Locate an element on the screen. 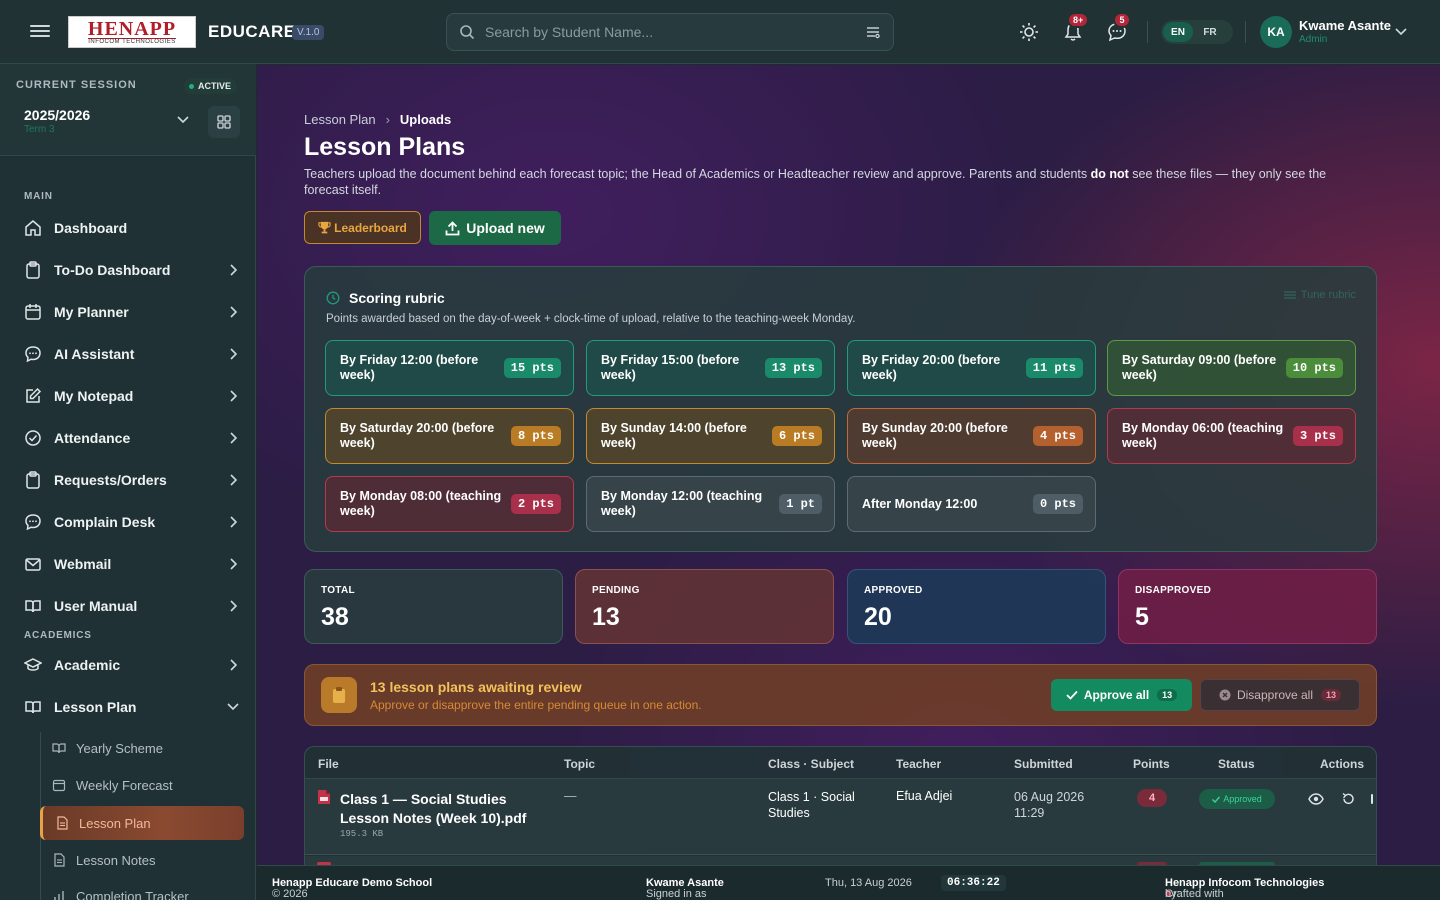  sidebar-item-attendance: Attendance is located at coordinates (132, 438).